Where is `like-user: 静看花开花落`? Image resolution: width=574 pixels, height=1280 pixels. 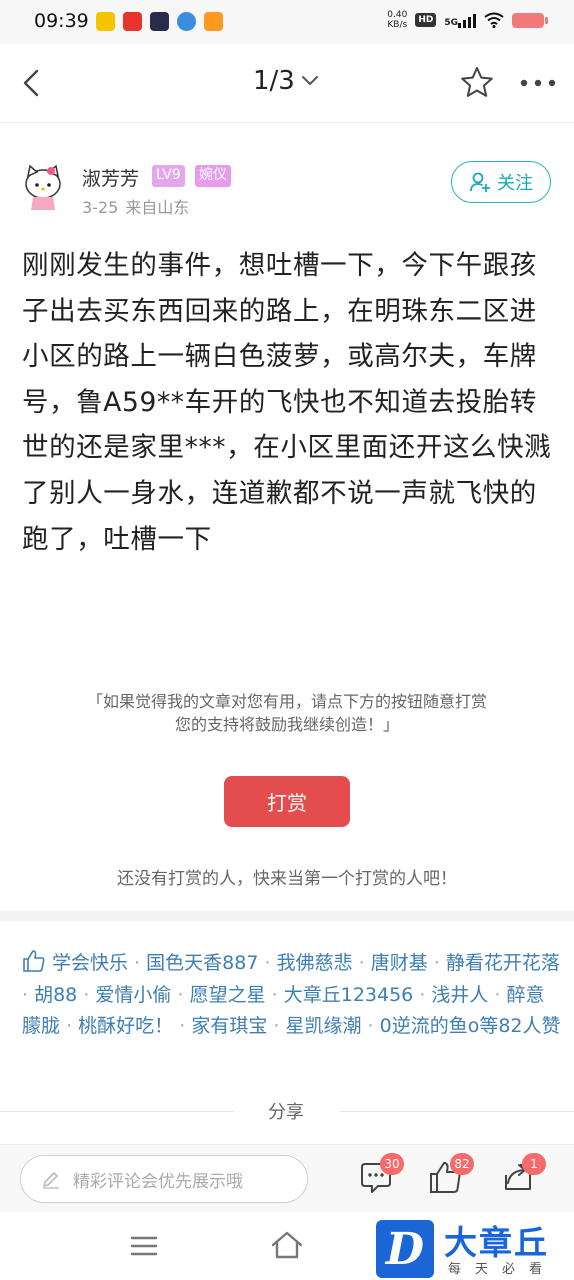 like-user: 静看花开花落 is located at coordinates (503, 963).